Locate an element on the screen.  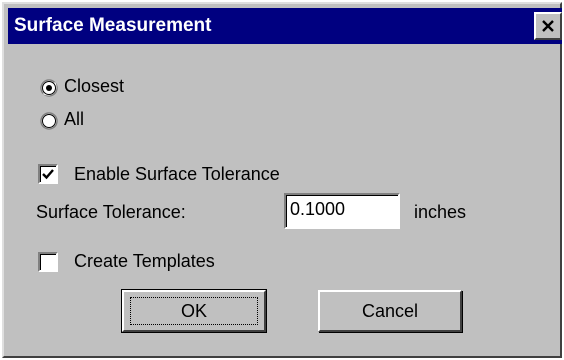
checkmark-icon is located at coordinates (48, 174).